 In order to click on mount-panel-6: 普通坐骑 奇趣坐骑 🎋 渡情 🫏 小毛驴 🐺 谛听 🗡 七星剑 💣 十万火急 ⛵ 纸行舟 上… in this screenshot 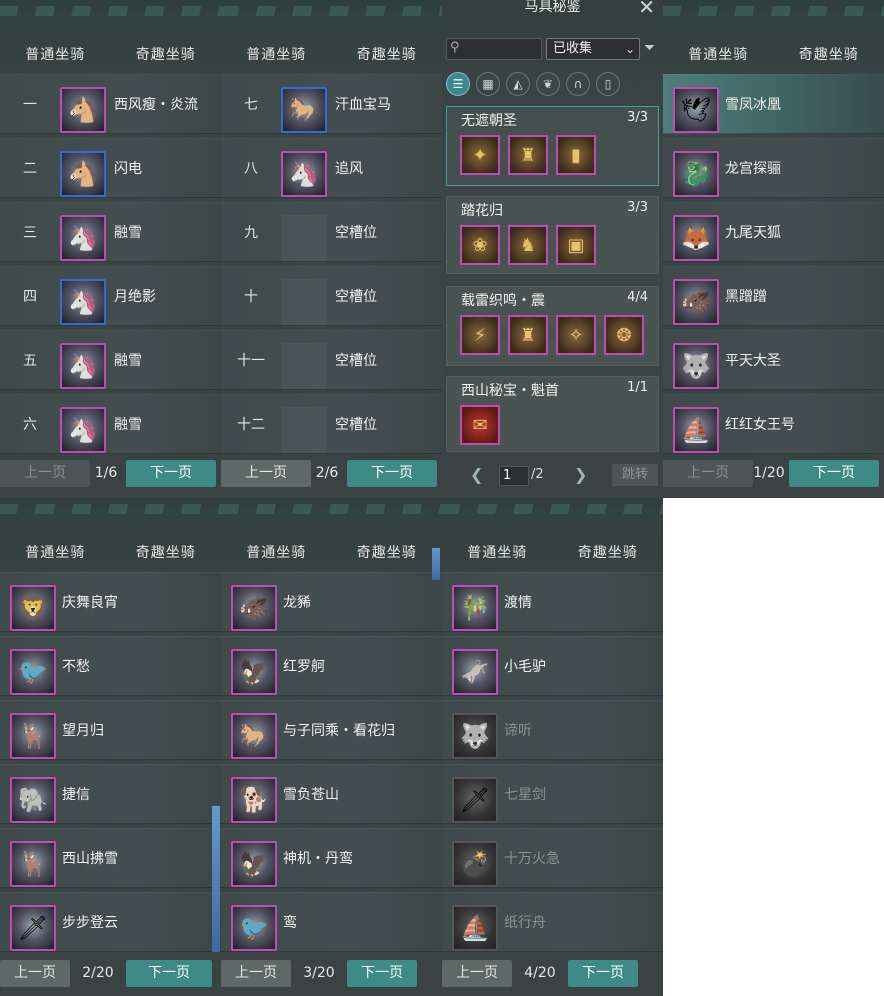, I will do `click(552, 747)`.